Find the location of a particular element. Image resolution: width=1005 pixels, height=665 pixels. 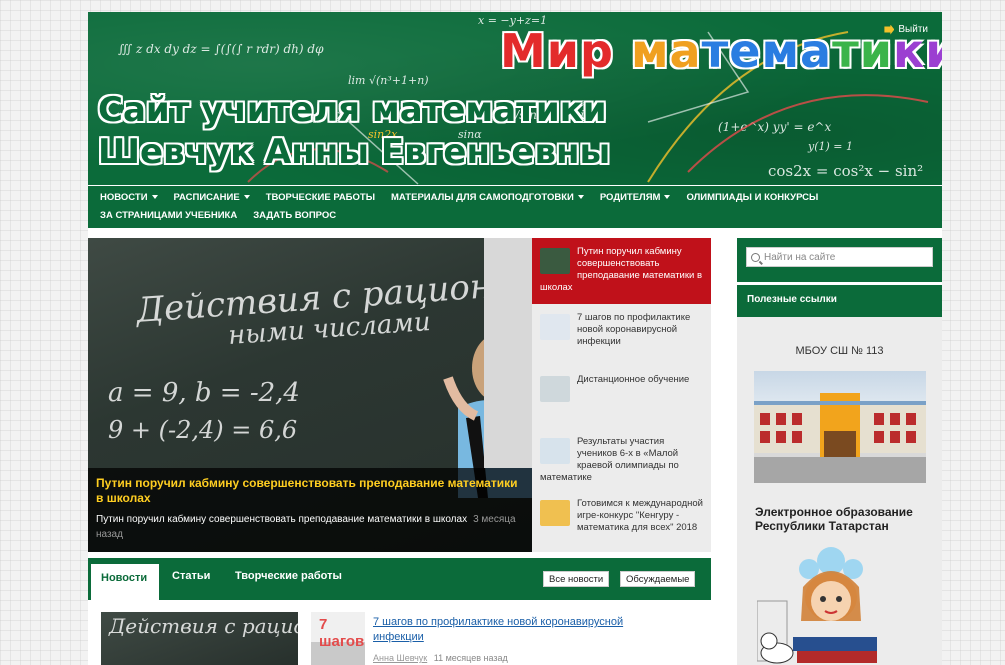

search-widget: Найти на сайте is located at coordinates (839, 260).